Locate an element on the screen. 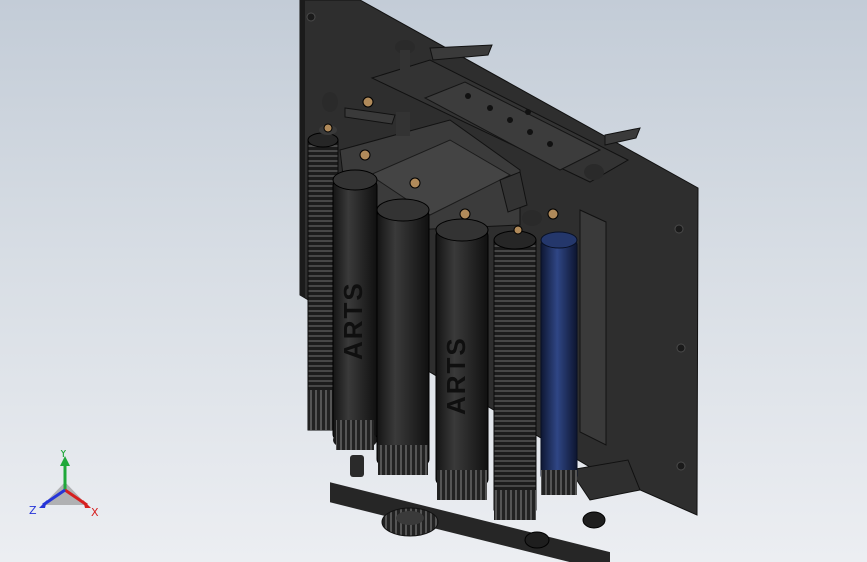 The width and height of the screenshot is (867, 562). roller-labeled-1: ARTS is located at coordinates (355, 309).